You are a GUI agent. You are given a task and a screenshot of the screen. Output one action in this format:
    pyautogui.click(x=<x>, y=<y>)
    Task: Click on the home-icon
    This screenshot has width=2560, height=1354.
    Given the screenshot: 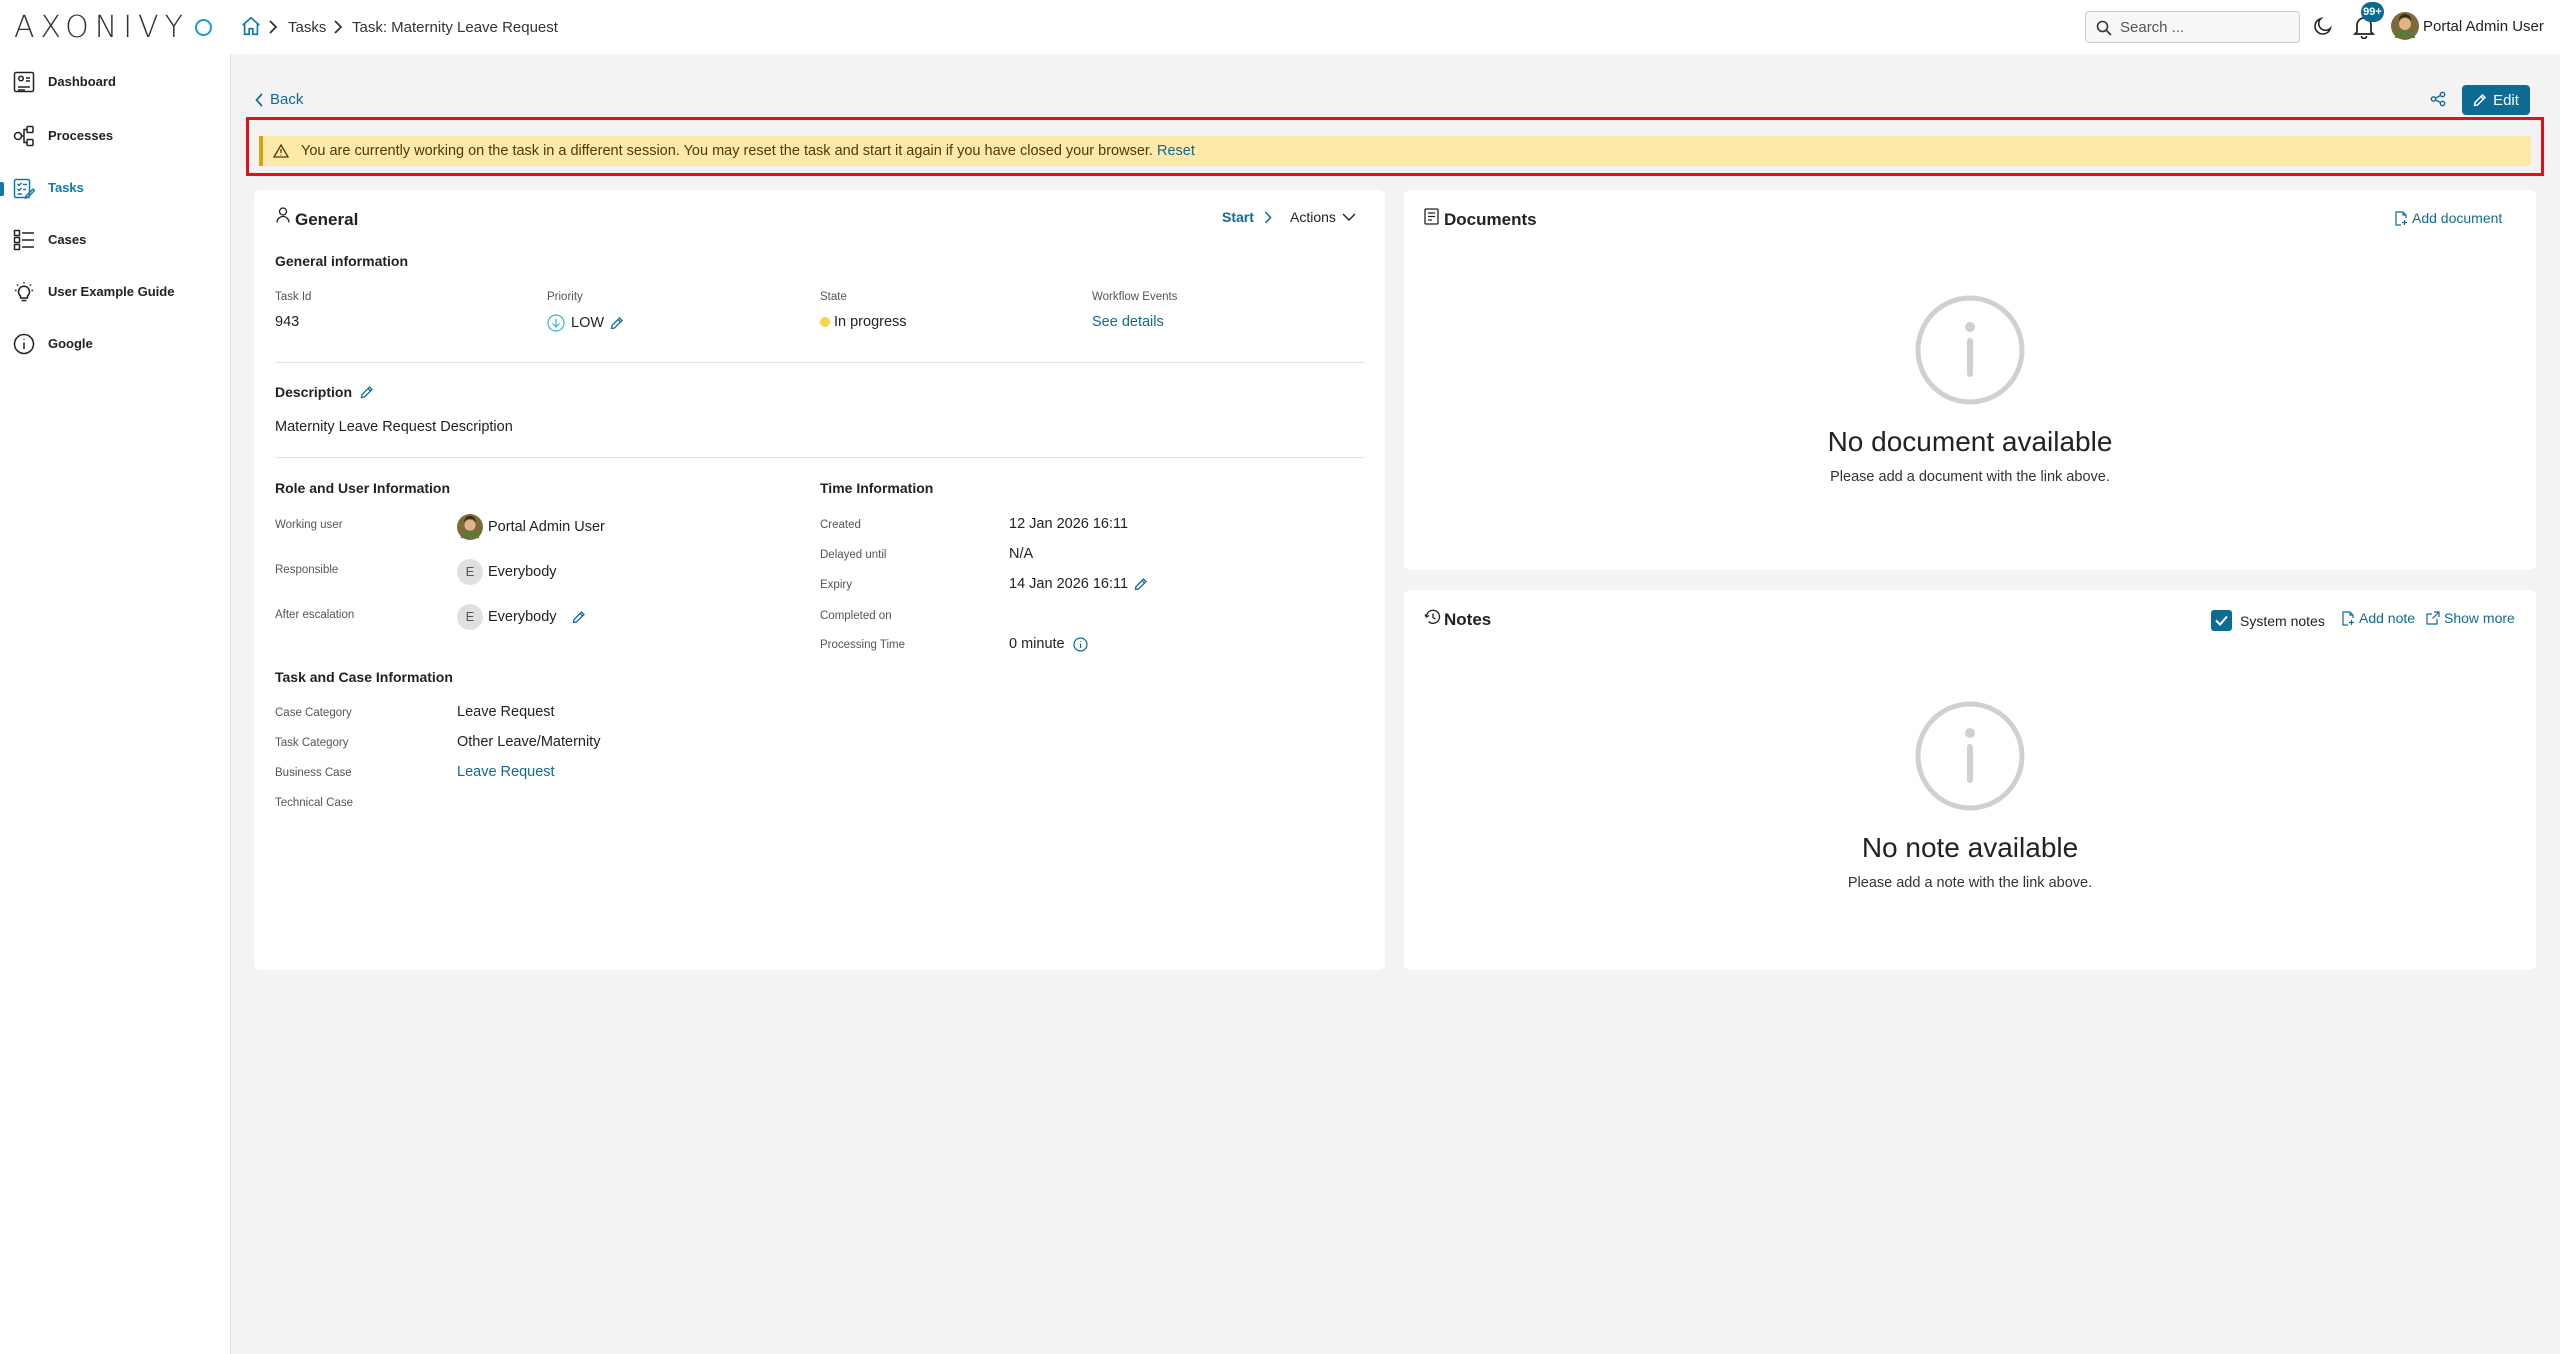 What is the action you would take?
    pyautogui.click(x=251, y=26)
    